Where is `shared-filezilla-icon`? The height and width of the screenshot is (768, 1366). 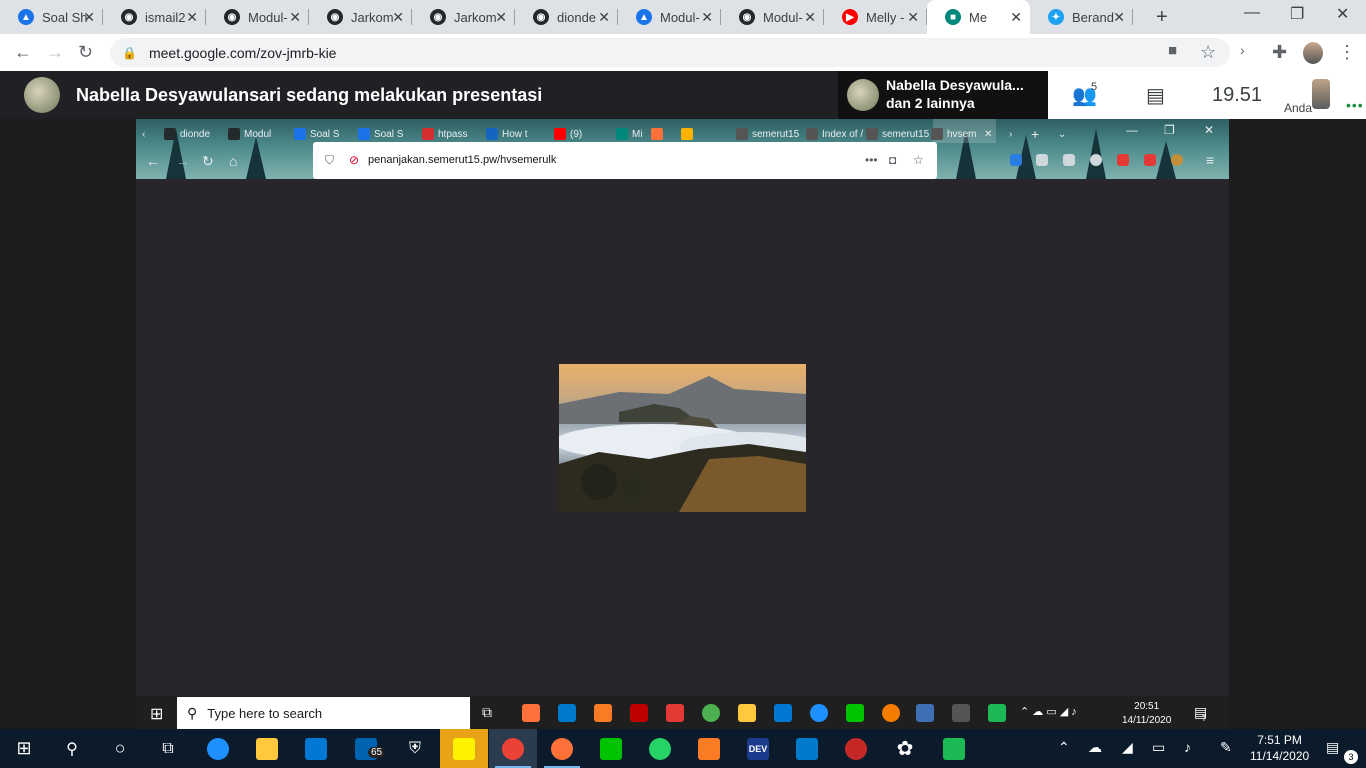 shared-filezilla-icon is located at coordinates (639, 713).